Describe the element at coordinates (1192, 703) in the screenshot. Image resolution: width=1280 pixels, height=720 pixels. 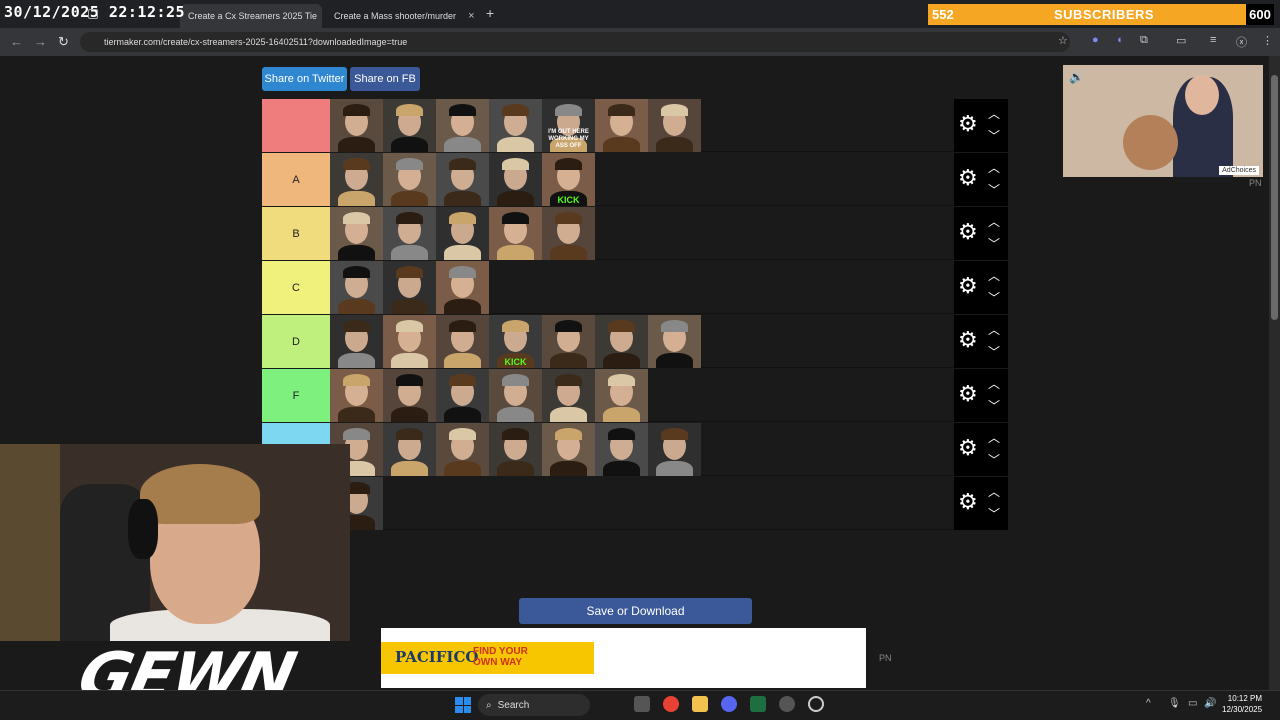
I see `network-icon: ▭` at that location.